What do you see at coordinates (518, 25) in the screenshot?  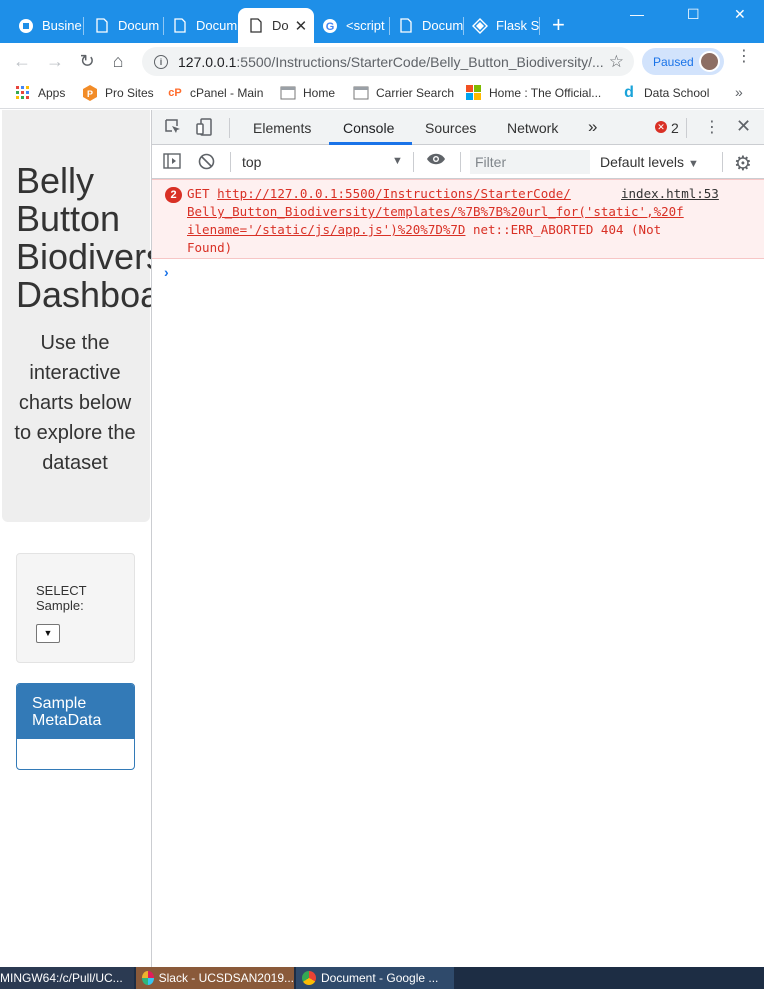 I see `tab-label: Flask S` at bounding box center [518, 25].